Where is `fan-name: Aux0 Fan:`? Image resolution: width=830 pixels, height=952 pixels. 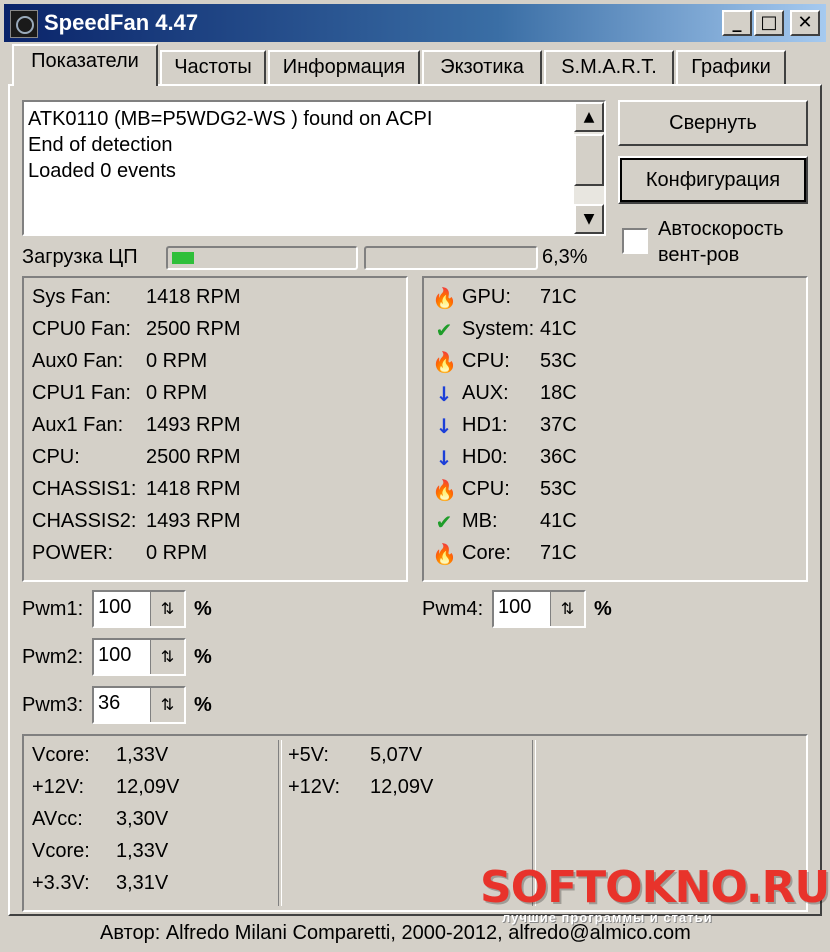 fan-name: Aux0 Fan: is located at coordinates (78, 361).